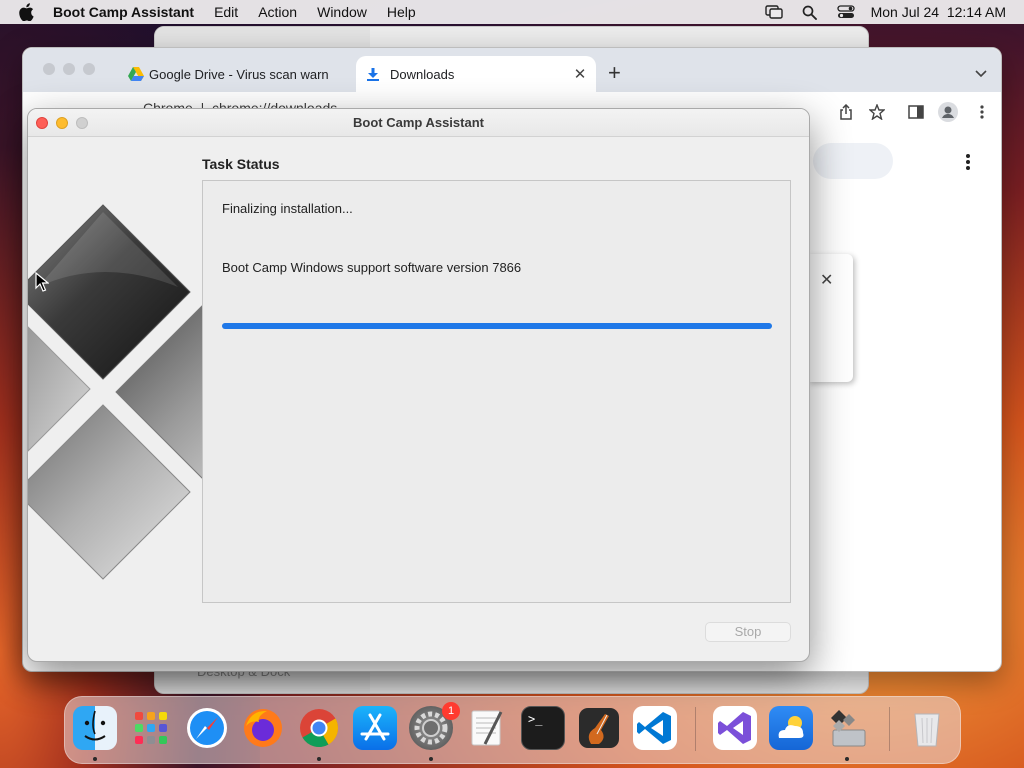  What do you see at coordinates (655, 728) in the screenshot?
I see `vscode-icon` at bounding box center [655, 728].